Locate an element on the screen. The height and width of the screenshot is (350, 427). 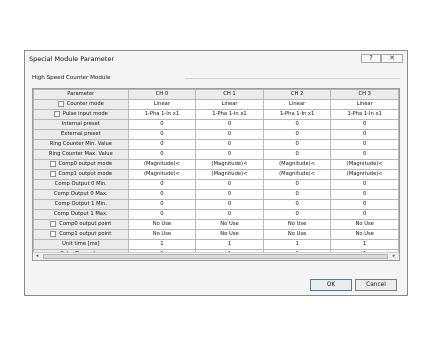
cell-ch3: 1 is located at coordinates (364, 244).